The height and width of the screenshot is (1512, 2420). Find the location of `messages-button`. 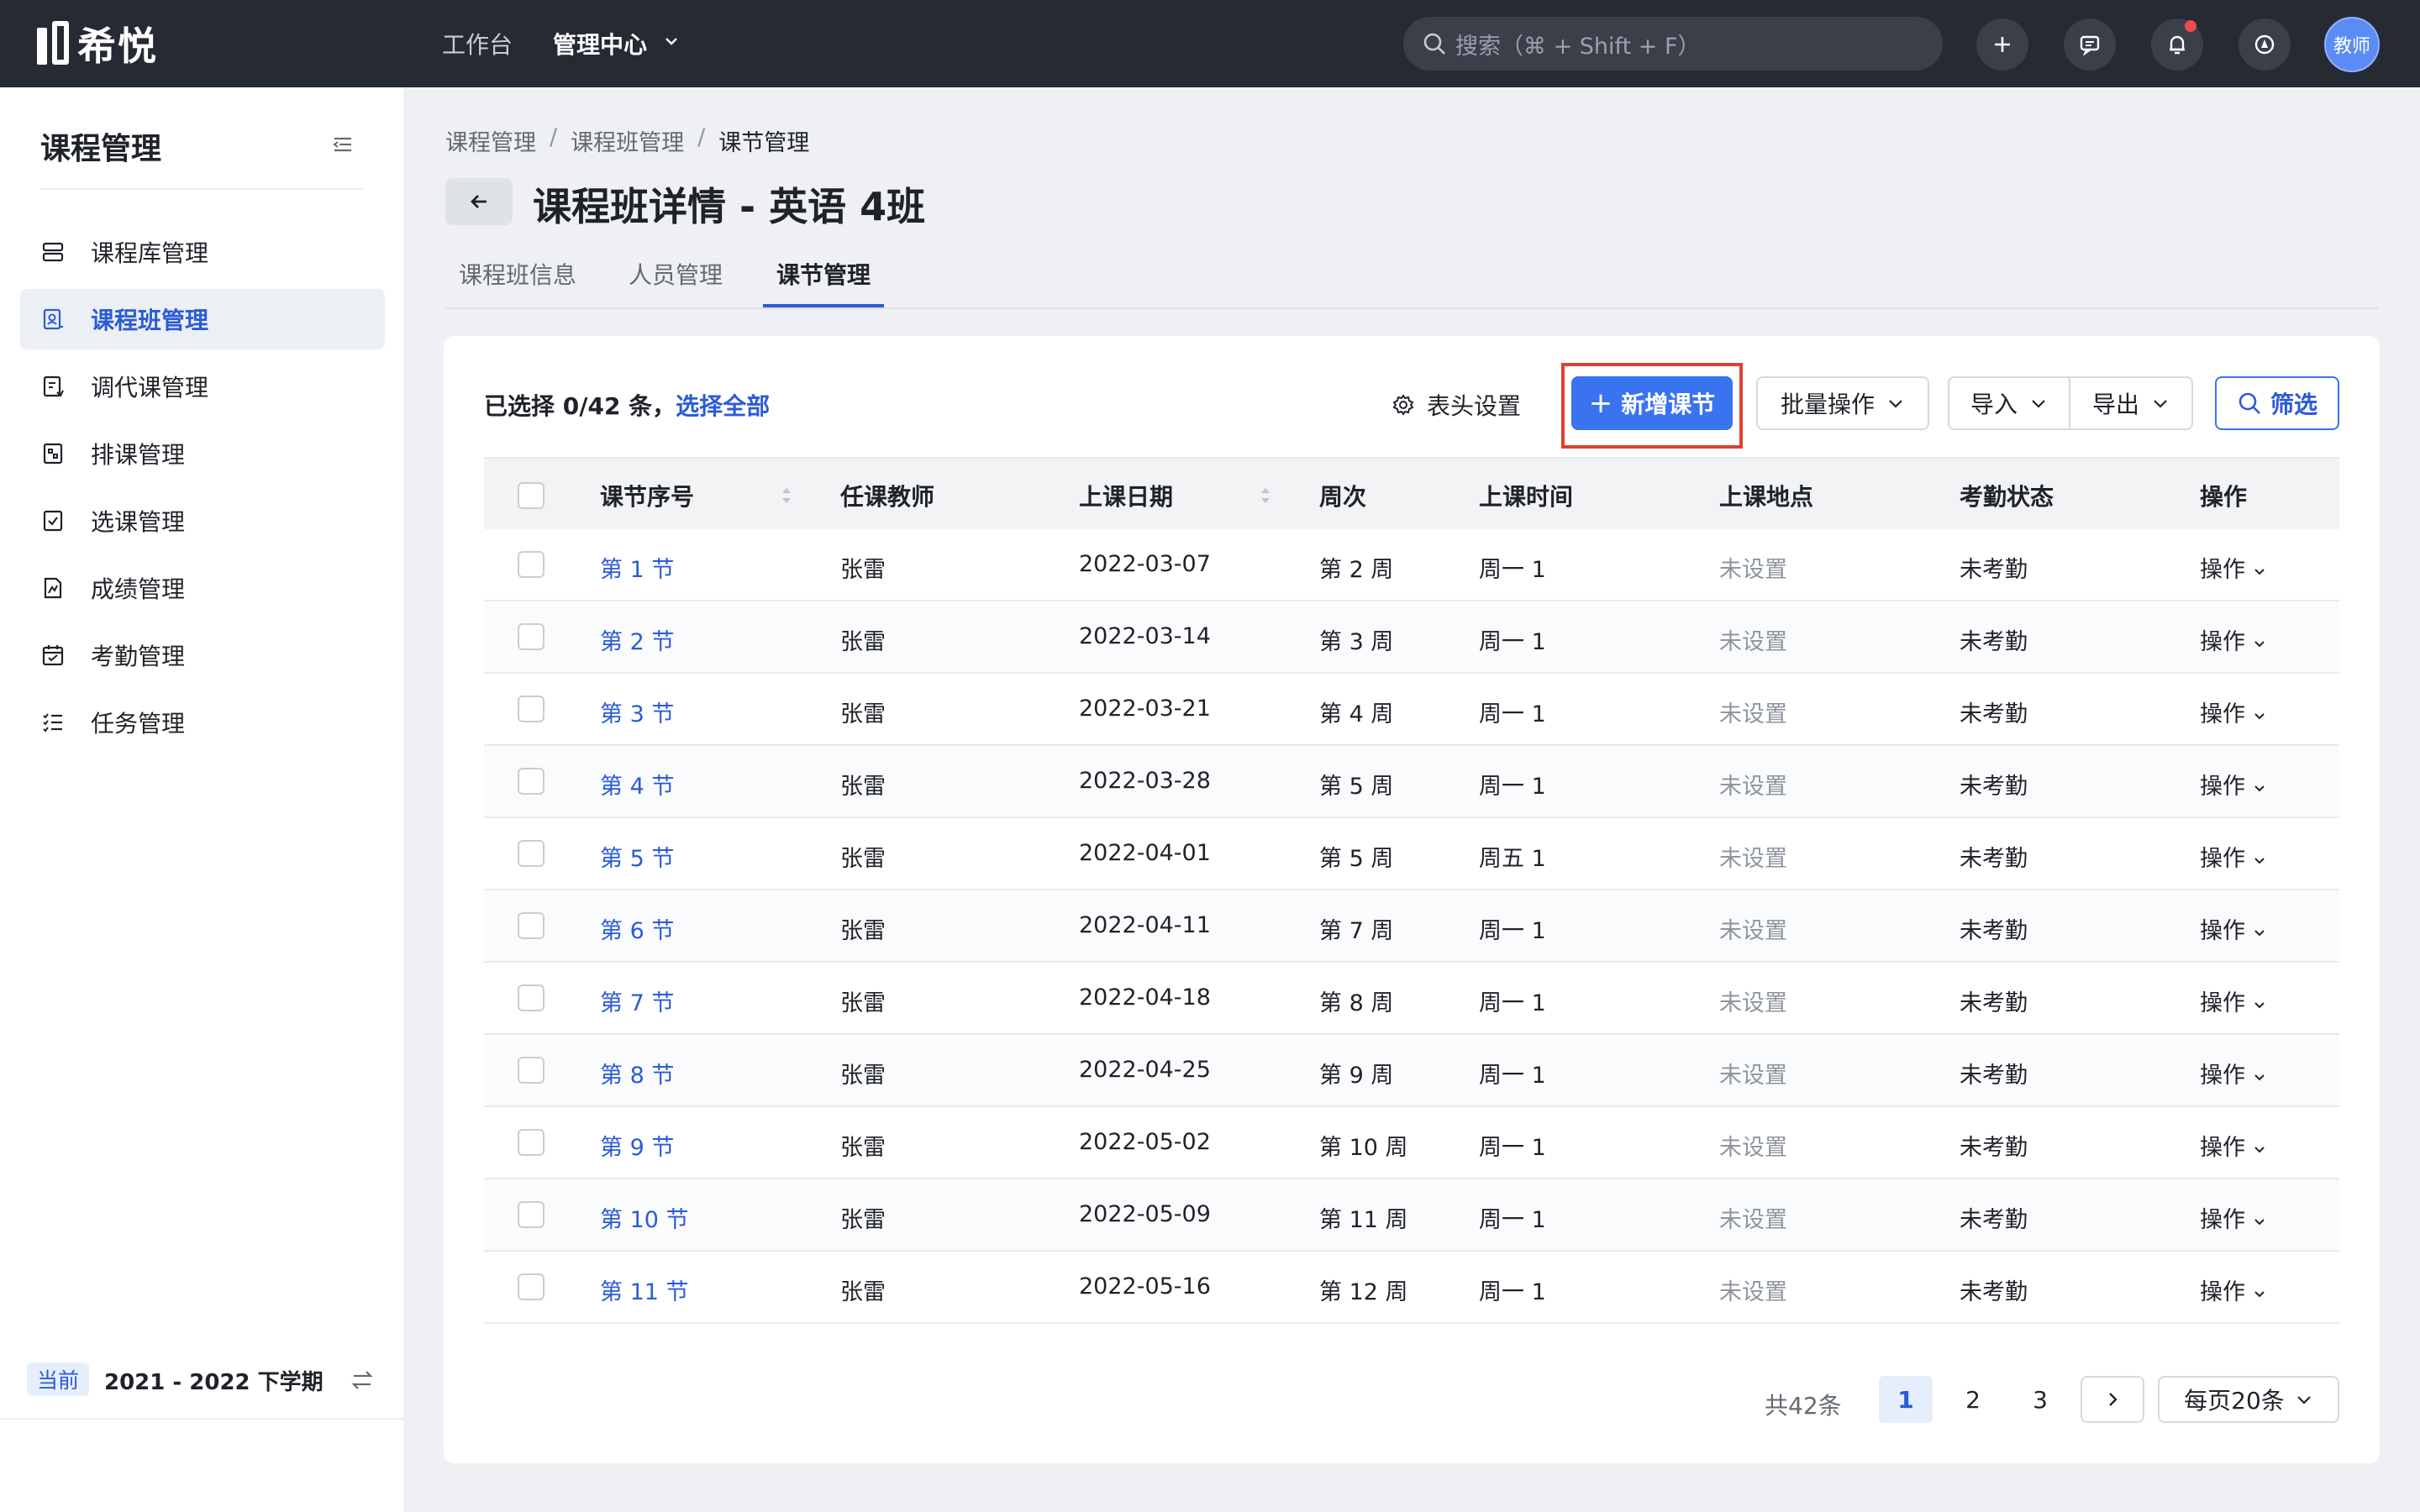

messages-button is located at coordinates (2090, 44).